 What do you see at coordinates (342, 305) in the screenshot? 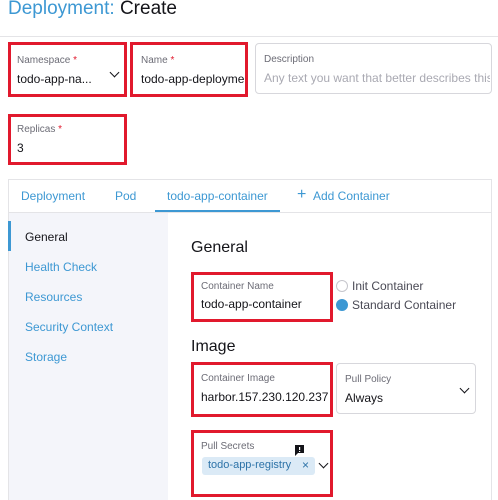
I see `radio-standard-container` at bounding box center [342, 305].